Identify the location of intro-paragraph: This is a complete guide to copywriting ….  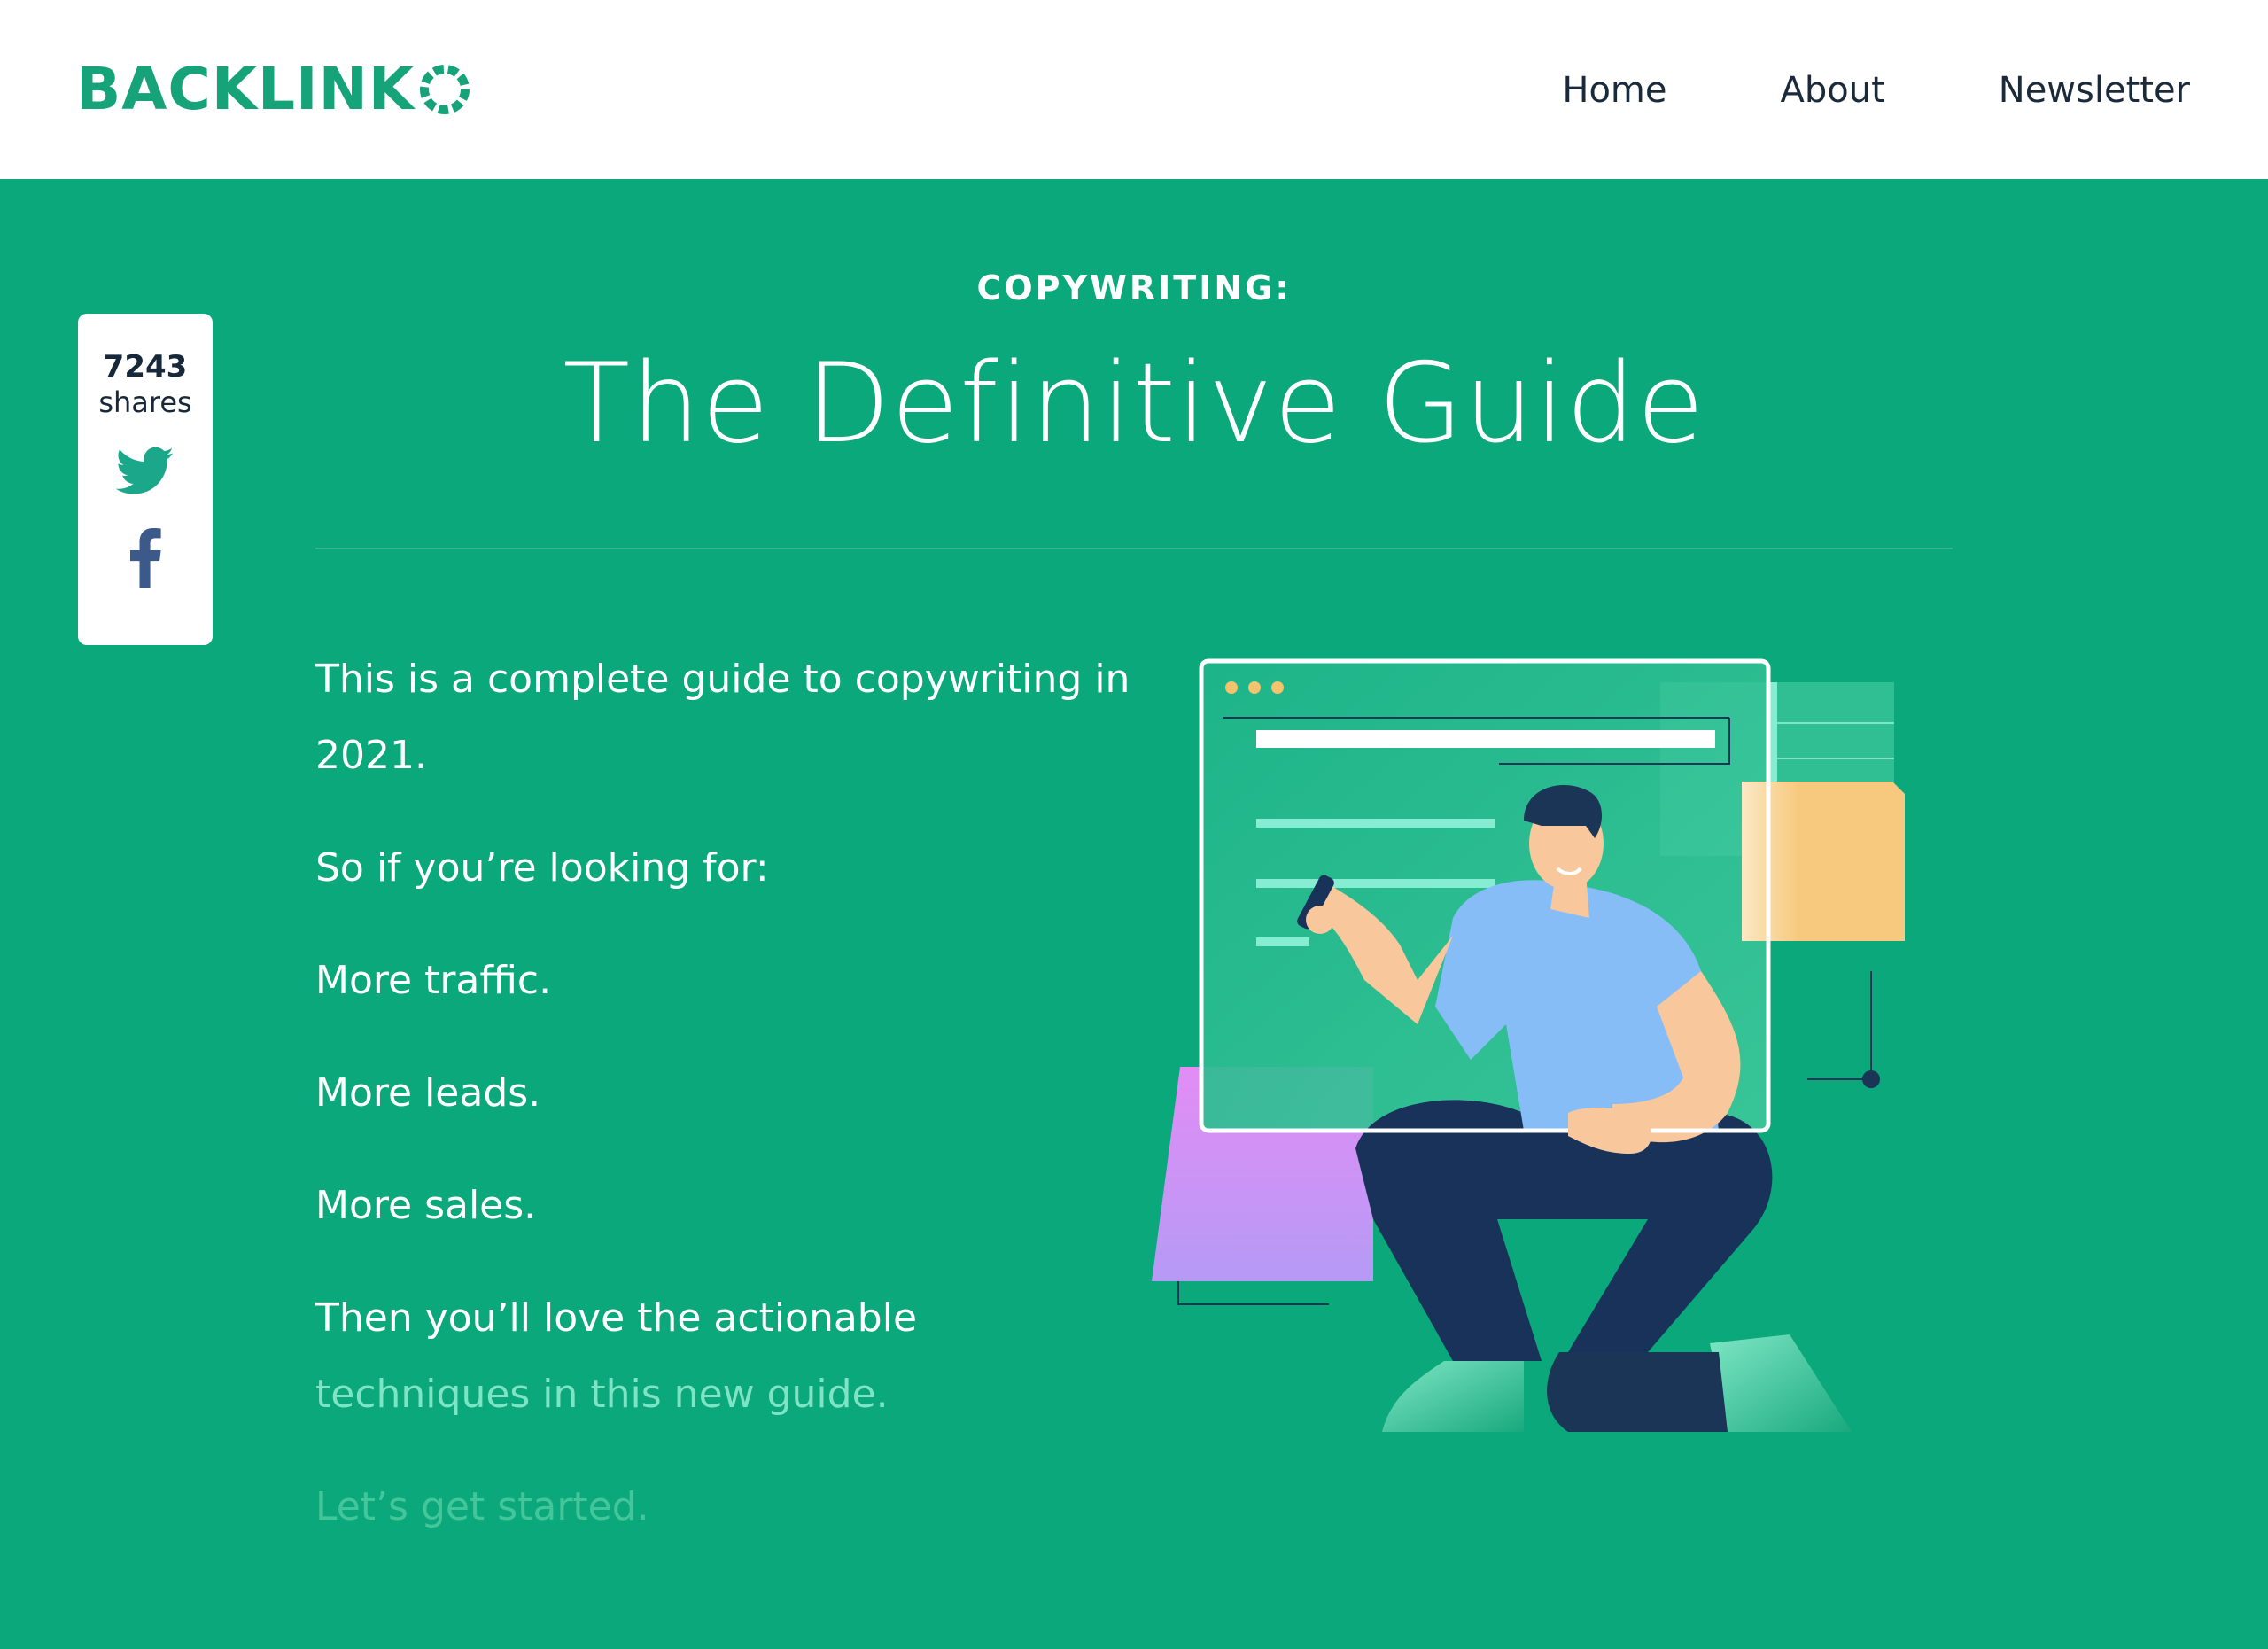
(722, 717).